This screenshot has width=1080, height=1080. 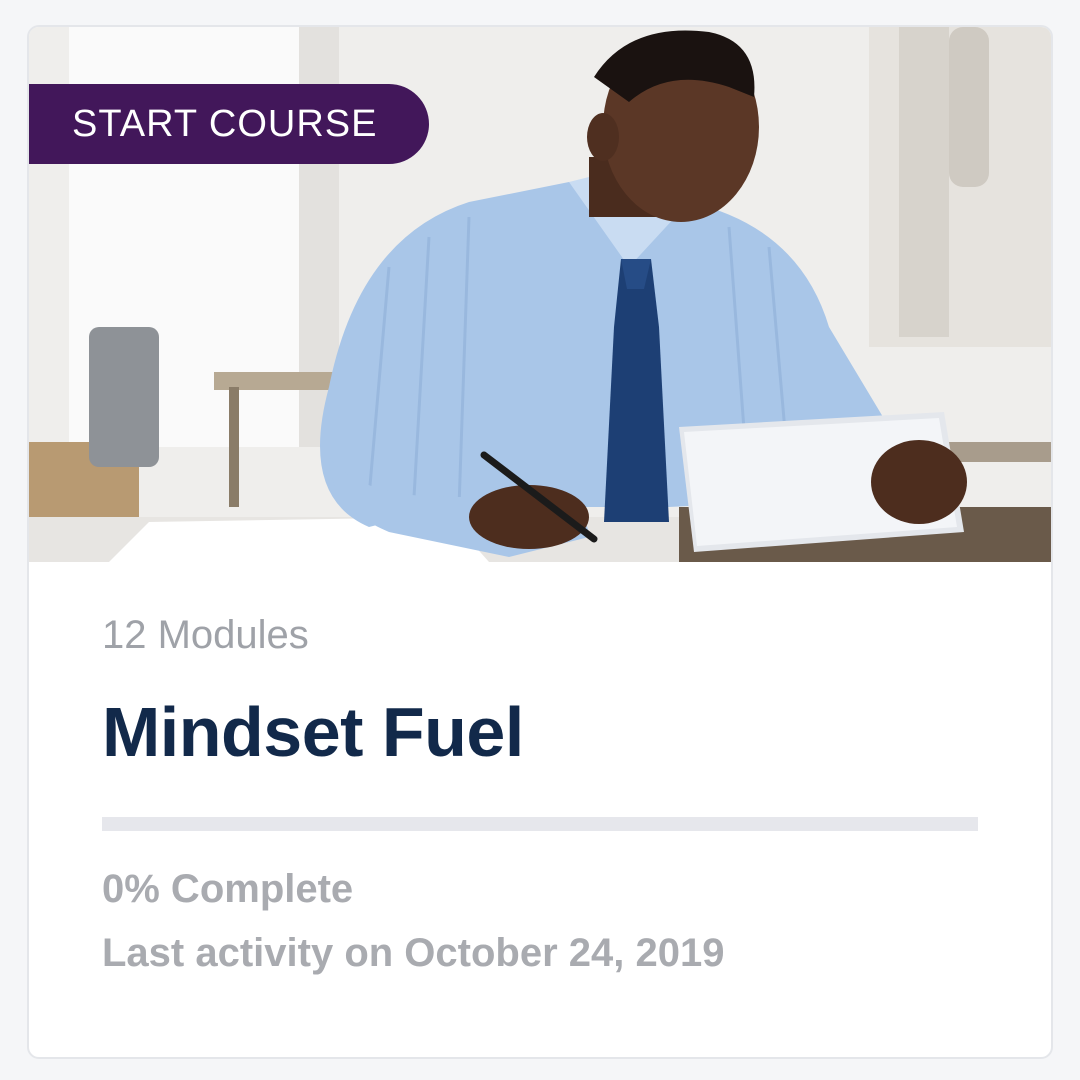 I want to click on course-title: Mindset Fuel, so click(x=540, y=732).